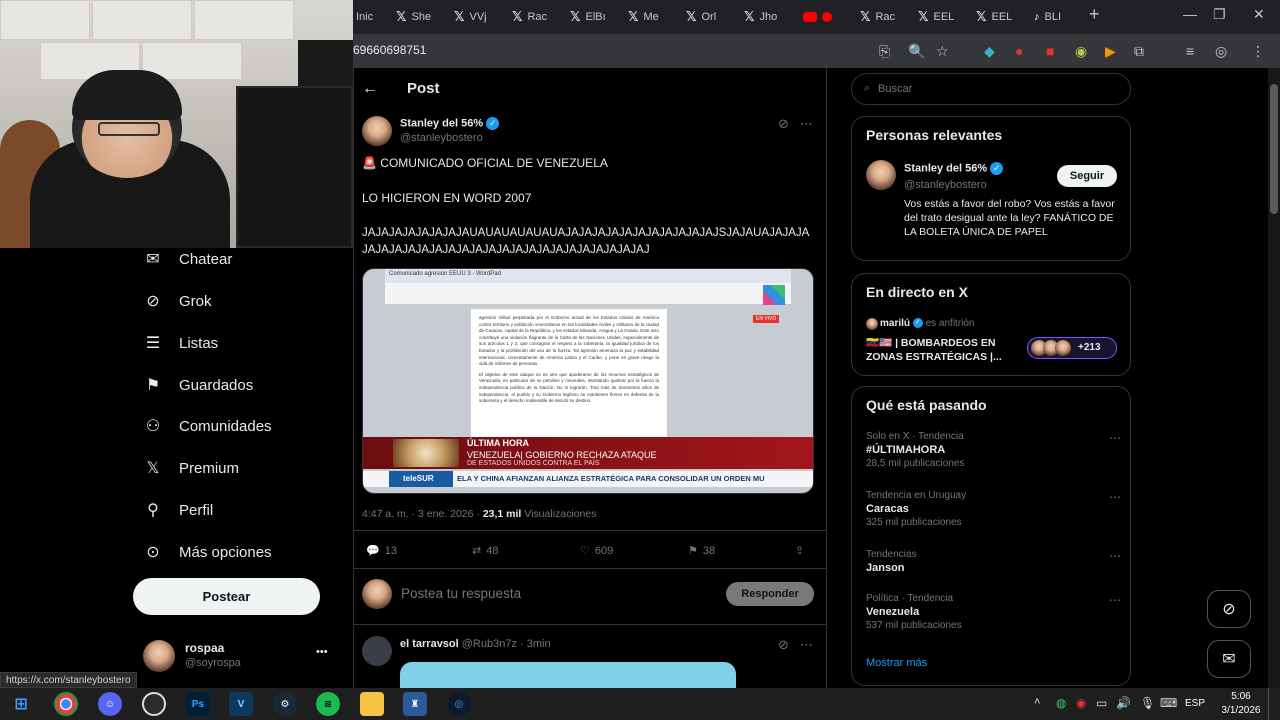 Image resolution: width=1280 pixels, height=720 pixels. What do you see at coordinates (413, 17) in the screenshot?
I see `browser-tab: 𝕏 She` at bounding box center [413, 17].